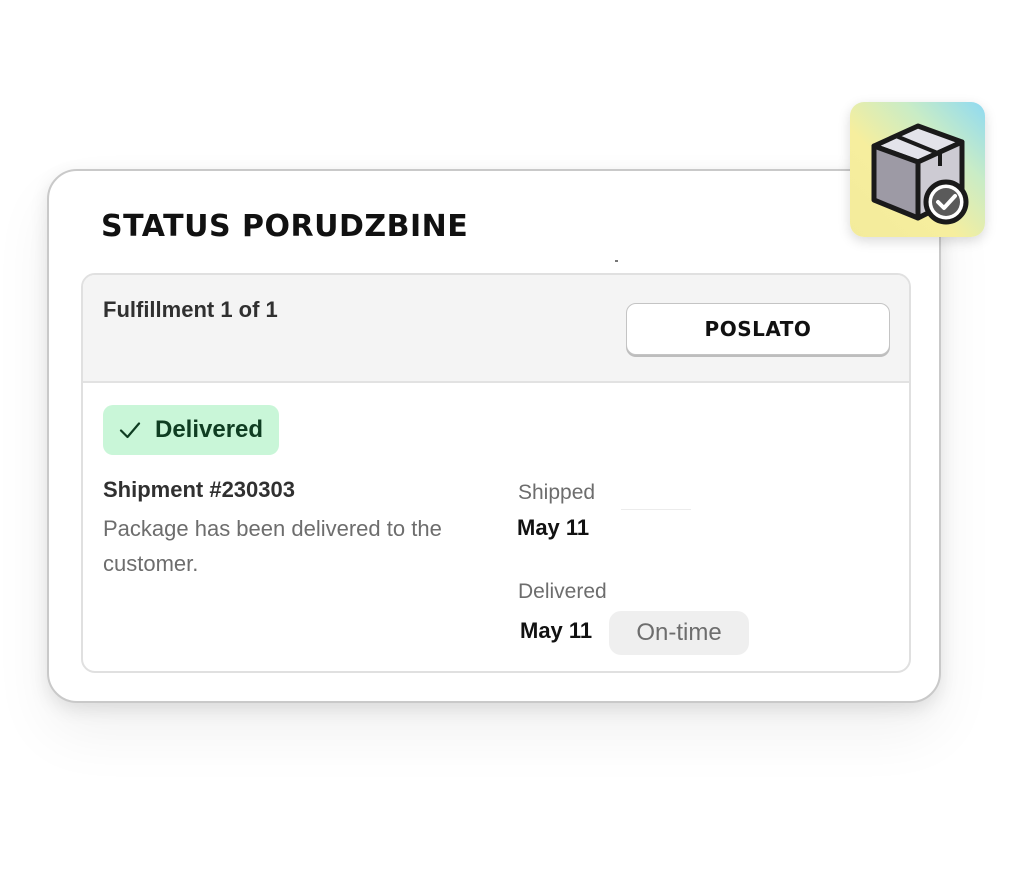 This screenshot has width=1024, height=875. I want to click on delivered-status-badge: Delivered, so click(191, 430).